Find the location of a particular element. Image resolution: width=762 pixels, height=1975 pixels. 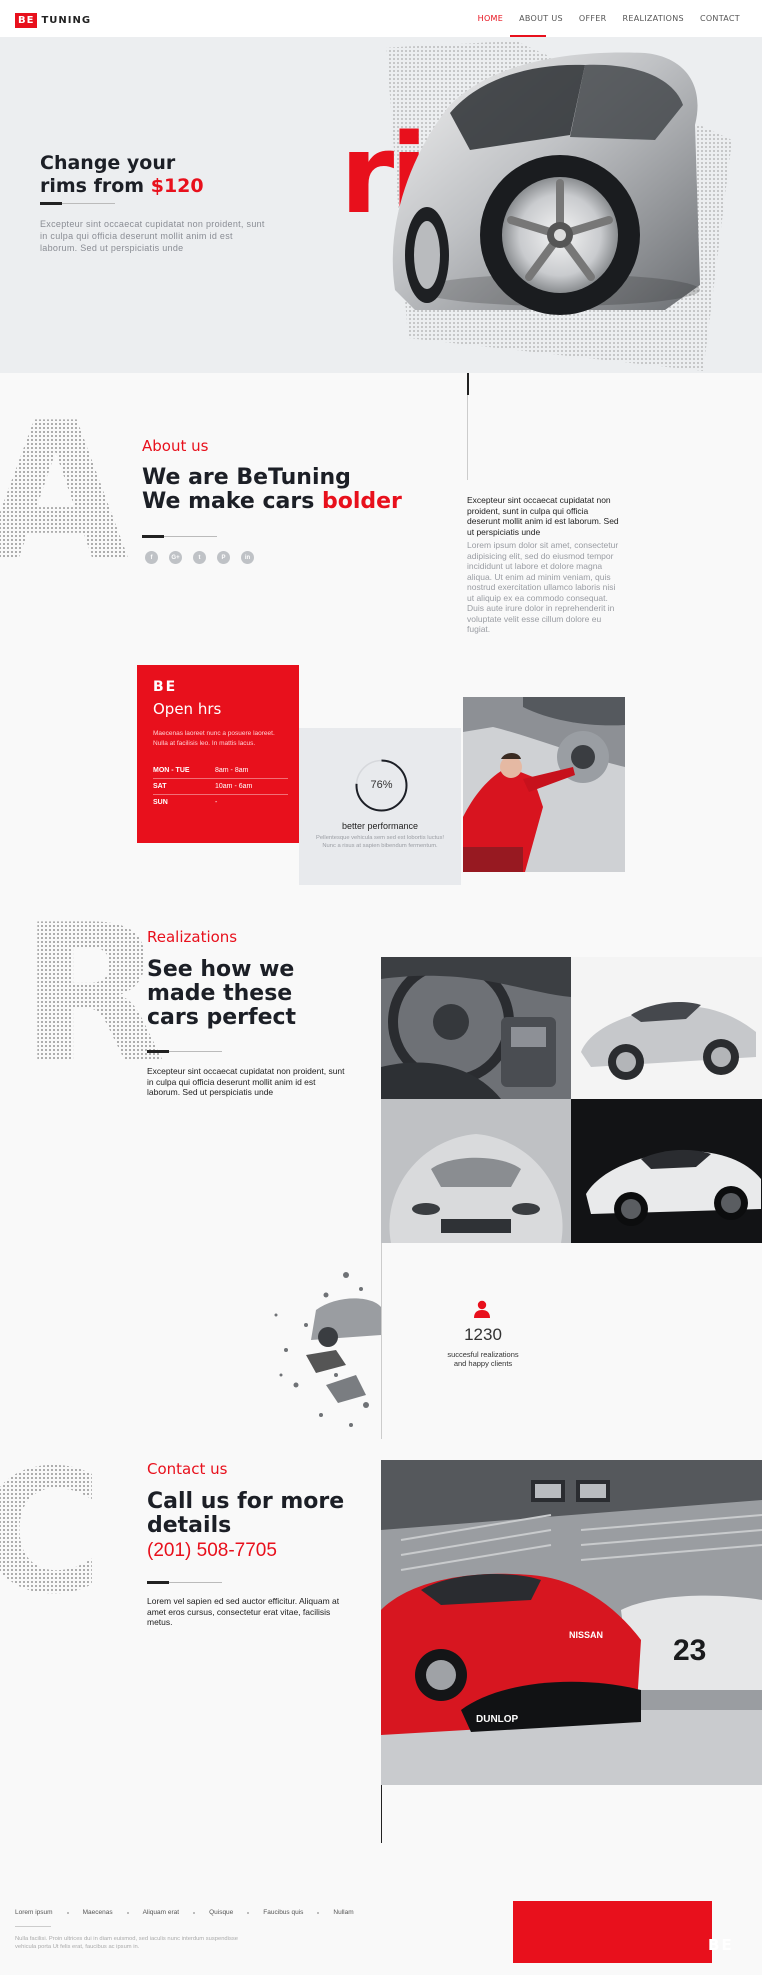

about-title-prefix: We make cars is located at coordinates (232, 501).